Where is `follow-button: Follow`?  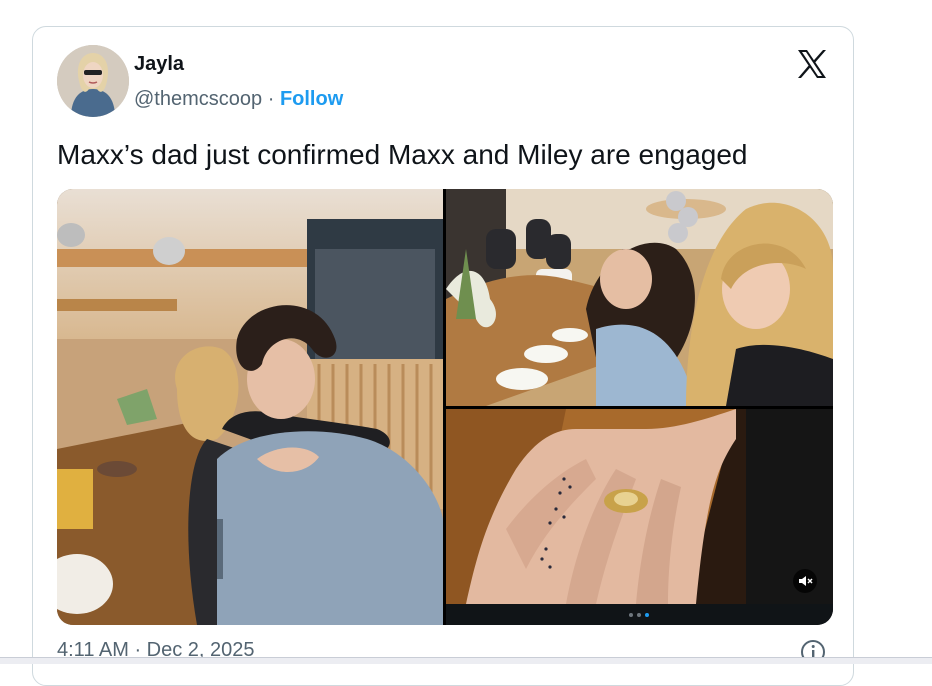 follow-button: Follow is located at coordinates (311, 99).